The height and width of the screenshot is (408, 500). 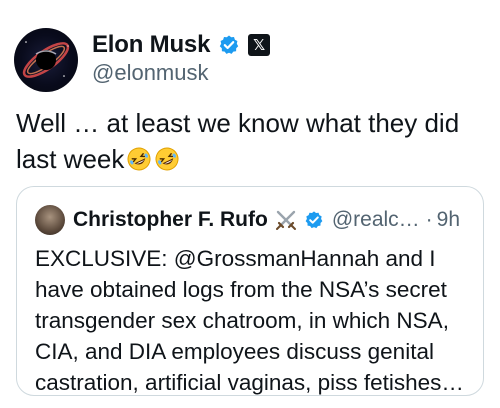 I want to click on quoted-author-avatar, so click(x=50, y=220).